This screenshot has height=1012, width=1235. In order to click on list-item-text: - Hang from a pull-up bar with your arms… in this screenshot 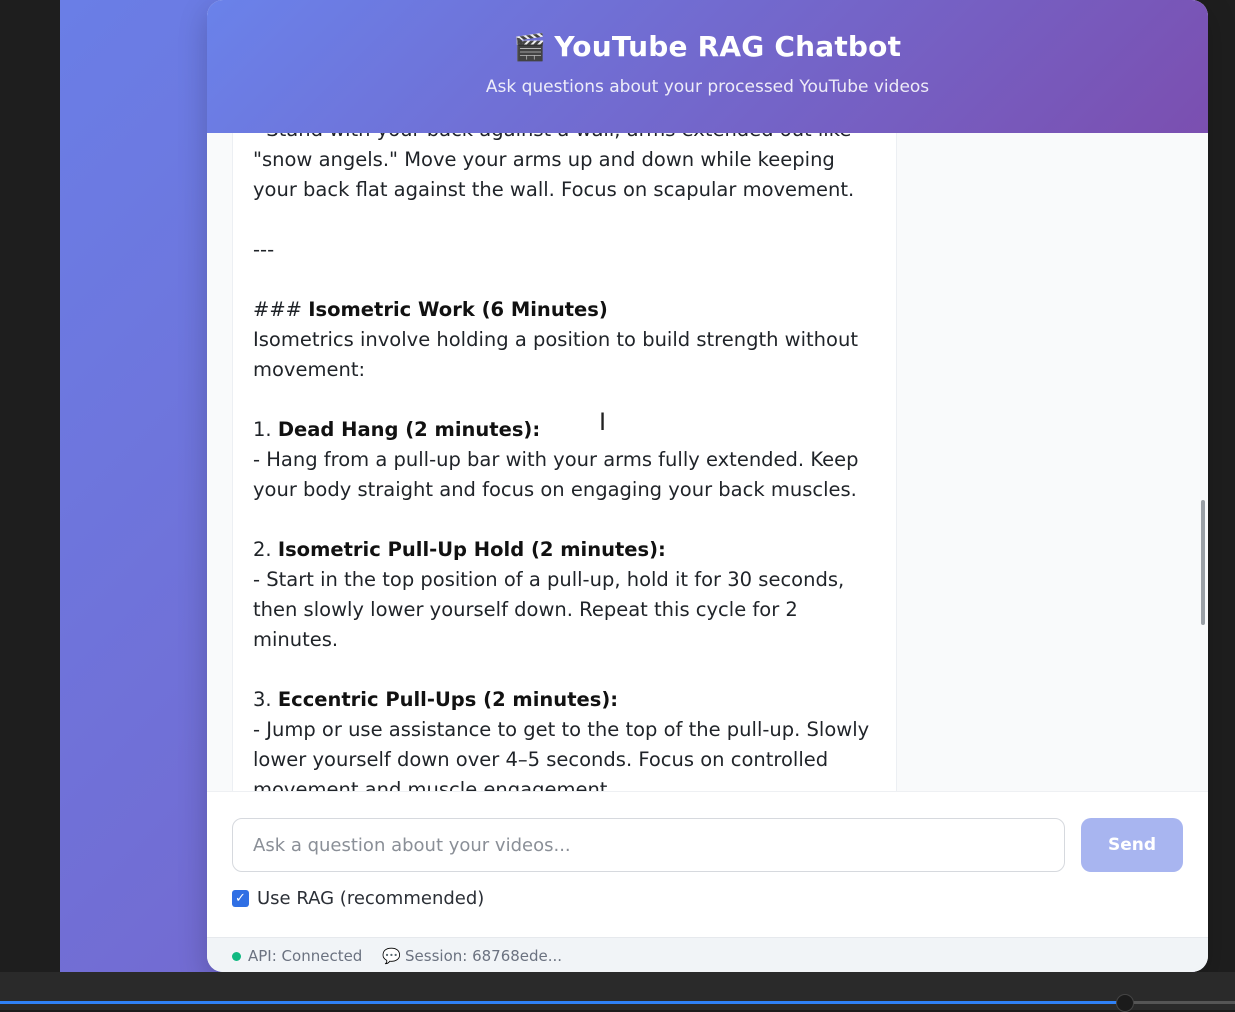, I will do `click(556, 474)`.